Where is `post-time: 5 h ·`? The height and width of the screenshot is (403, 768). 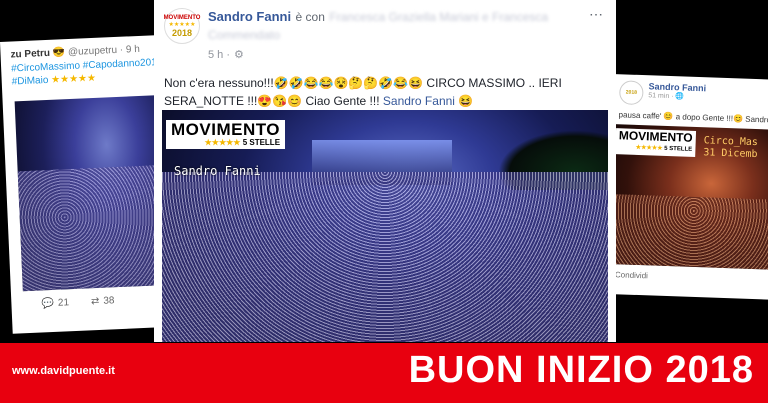 post-time: 5 h · is located at coordinates (219, 55).